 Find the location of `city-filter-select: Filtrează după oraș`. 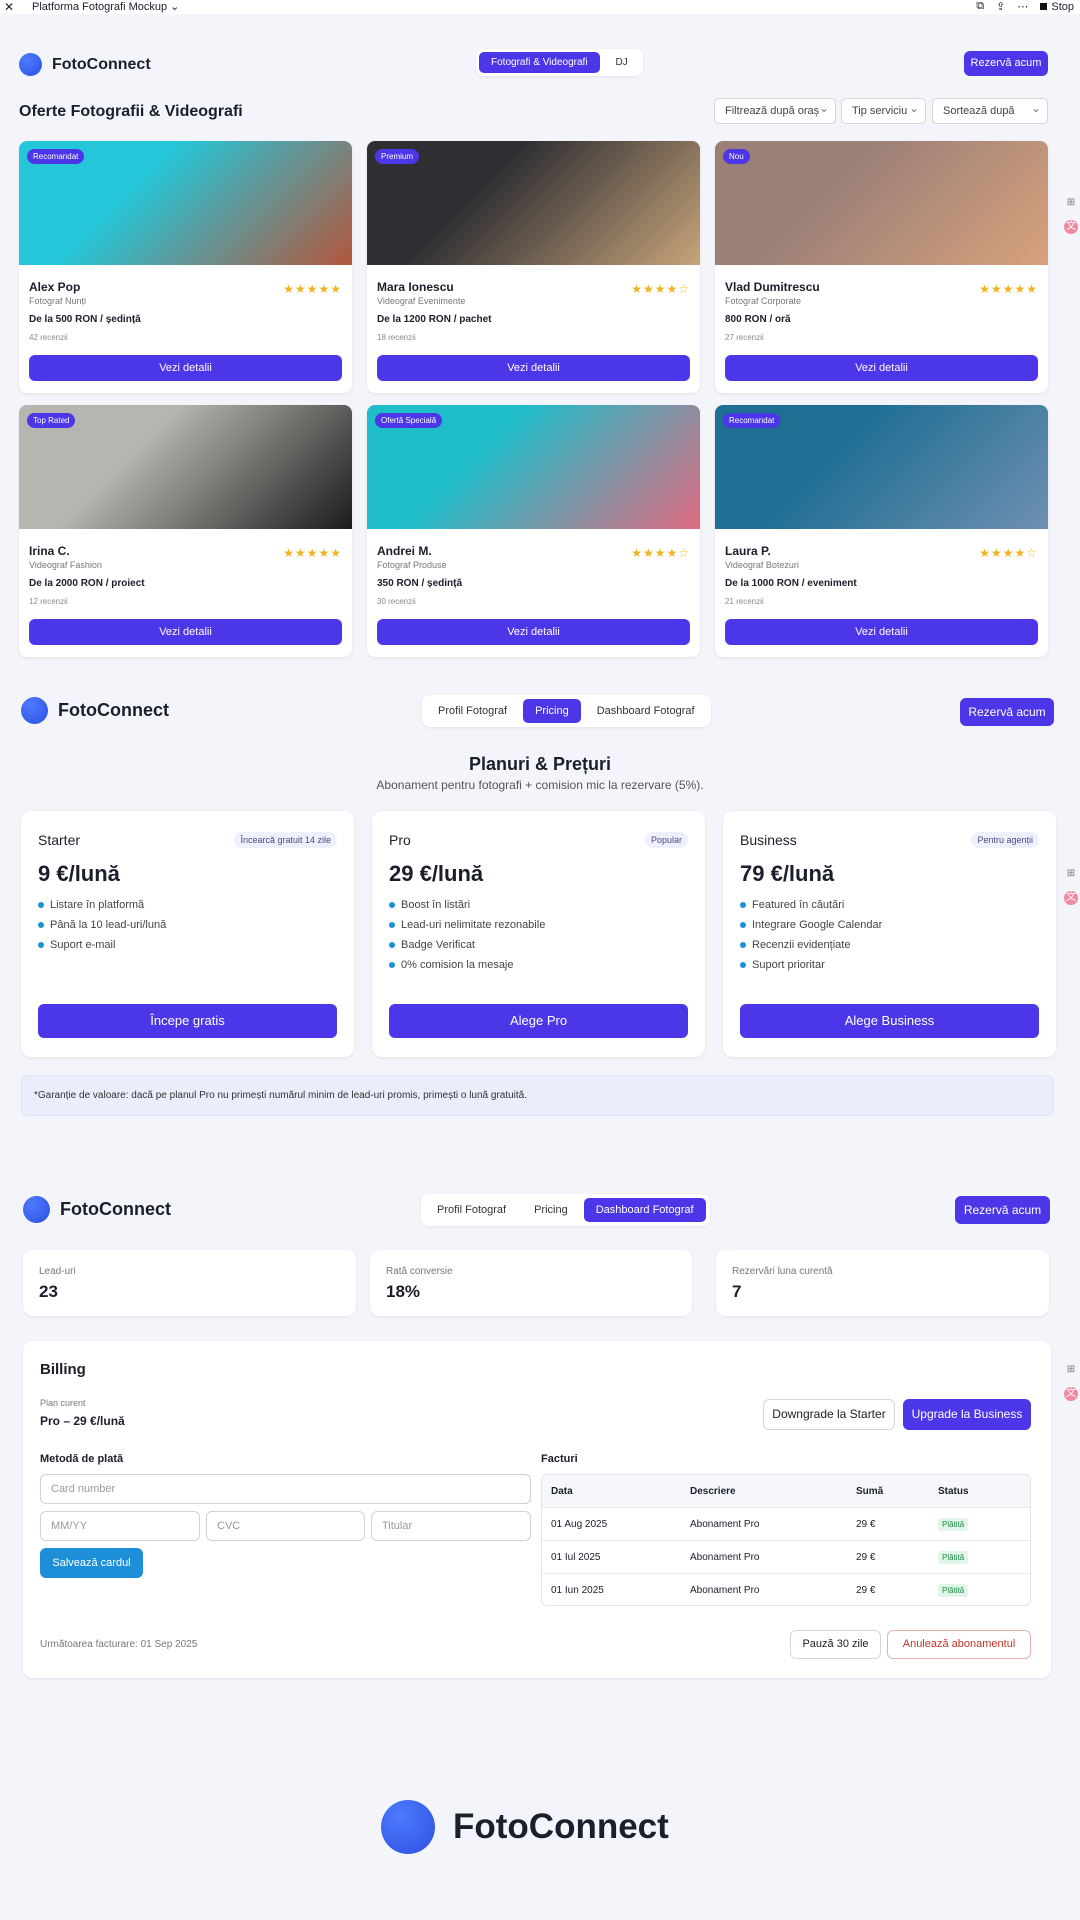

city-filter-select: Filtrează după oraș is located at coordinates (775, 110).